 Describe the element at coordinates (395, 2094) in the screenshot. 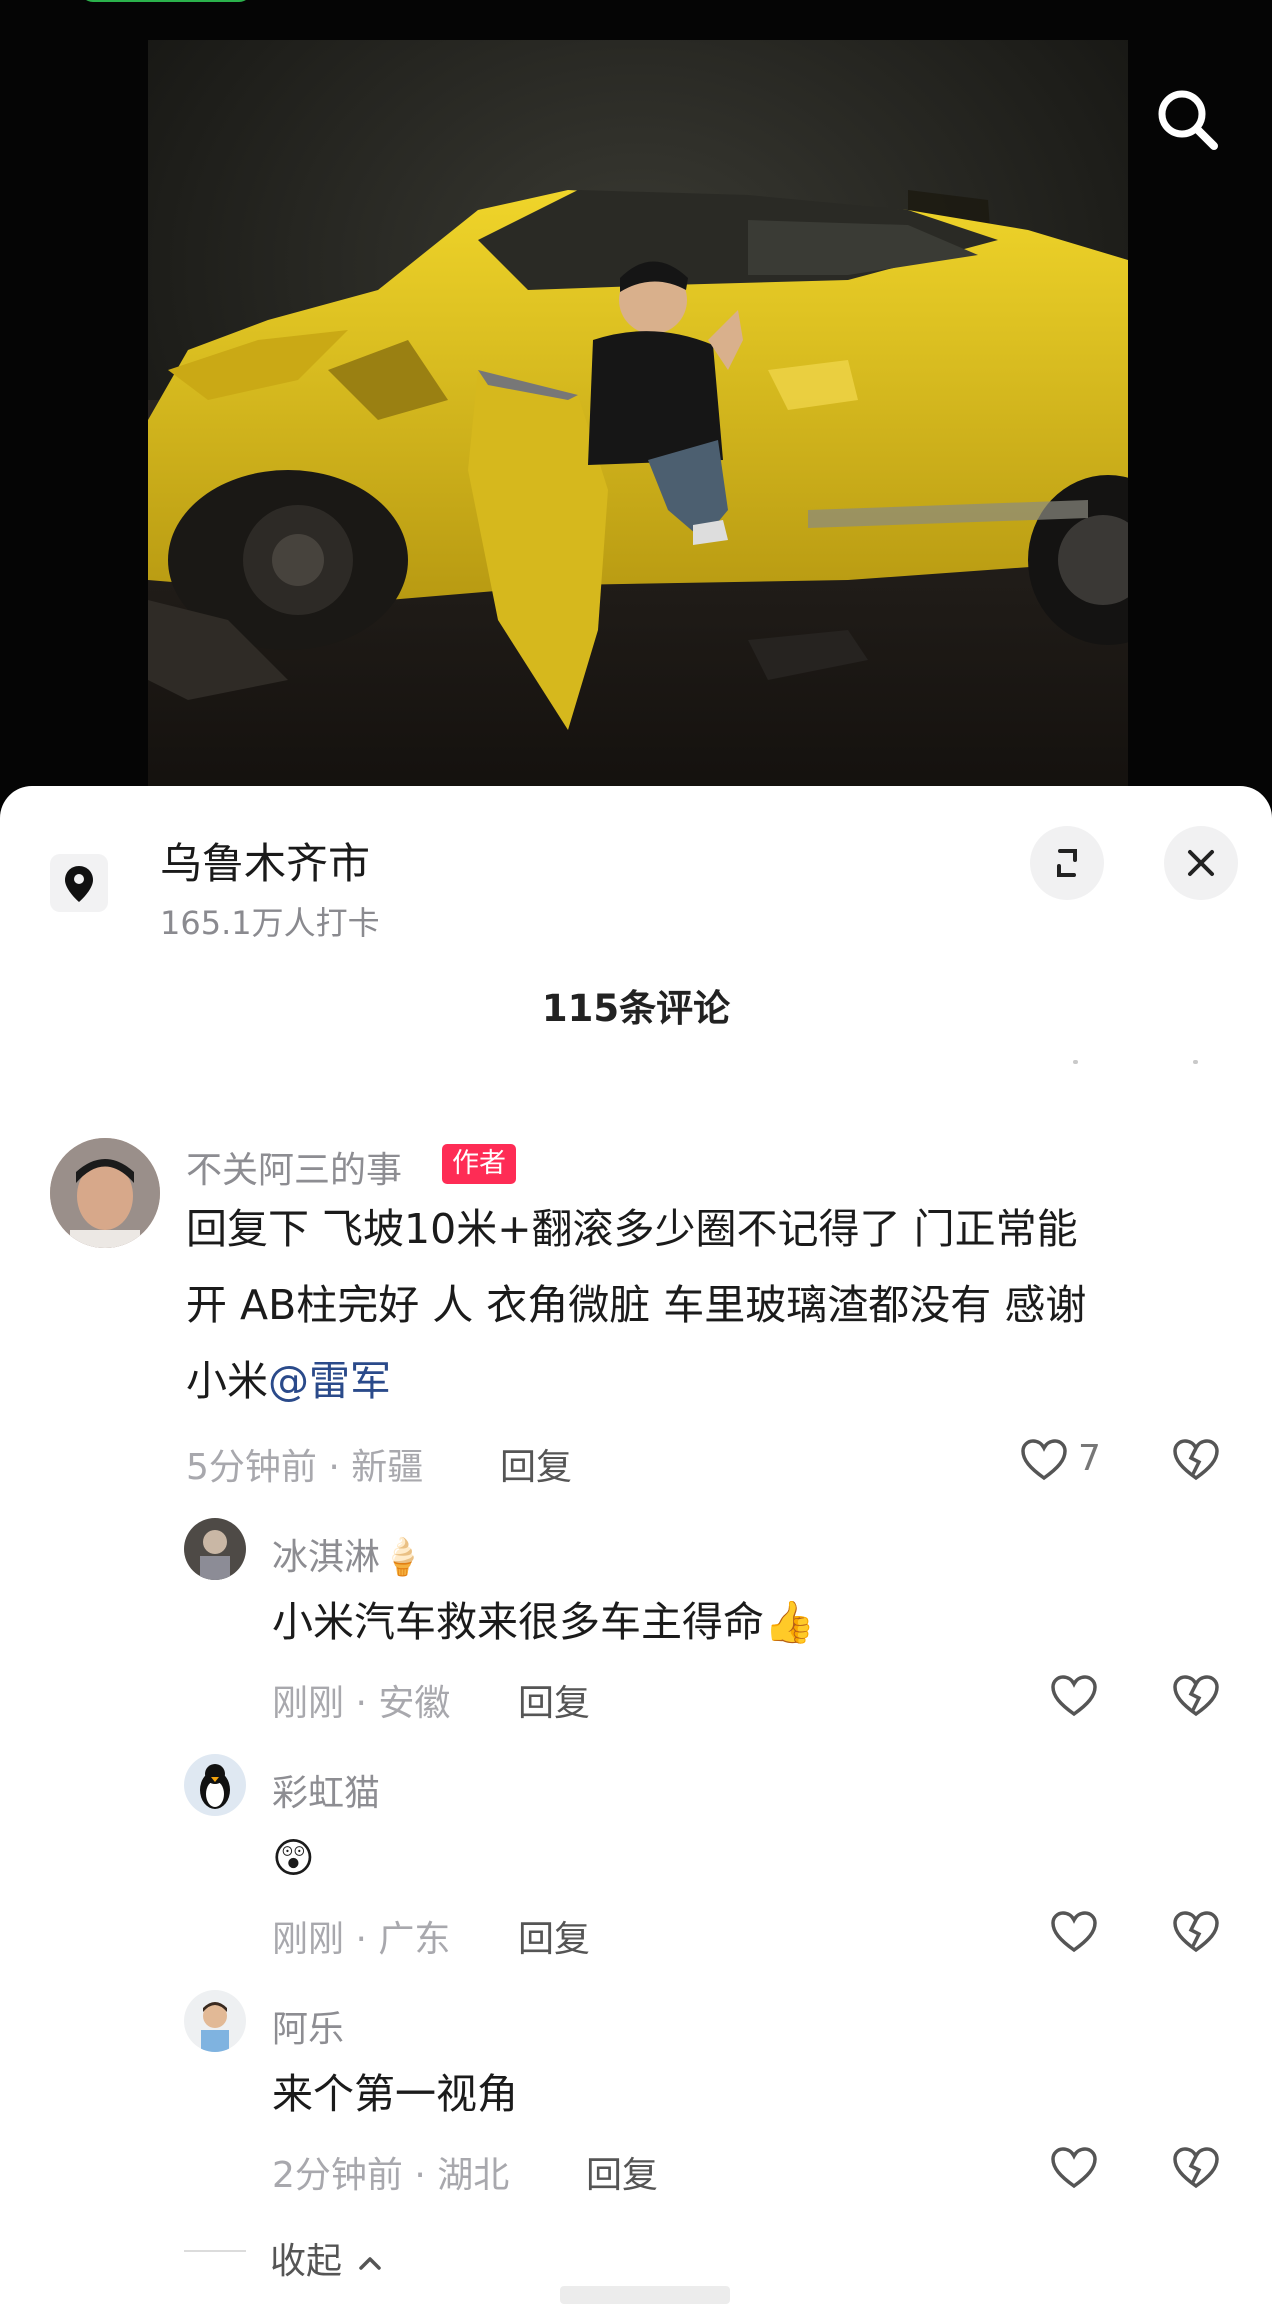

I see `comment-text: 来个第一视角` at that location.